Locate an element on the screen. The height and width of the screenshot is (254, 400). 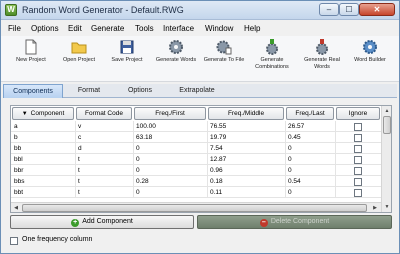
generate-to-file-button: Generate To File is located at coordinates (224, 59).